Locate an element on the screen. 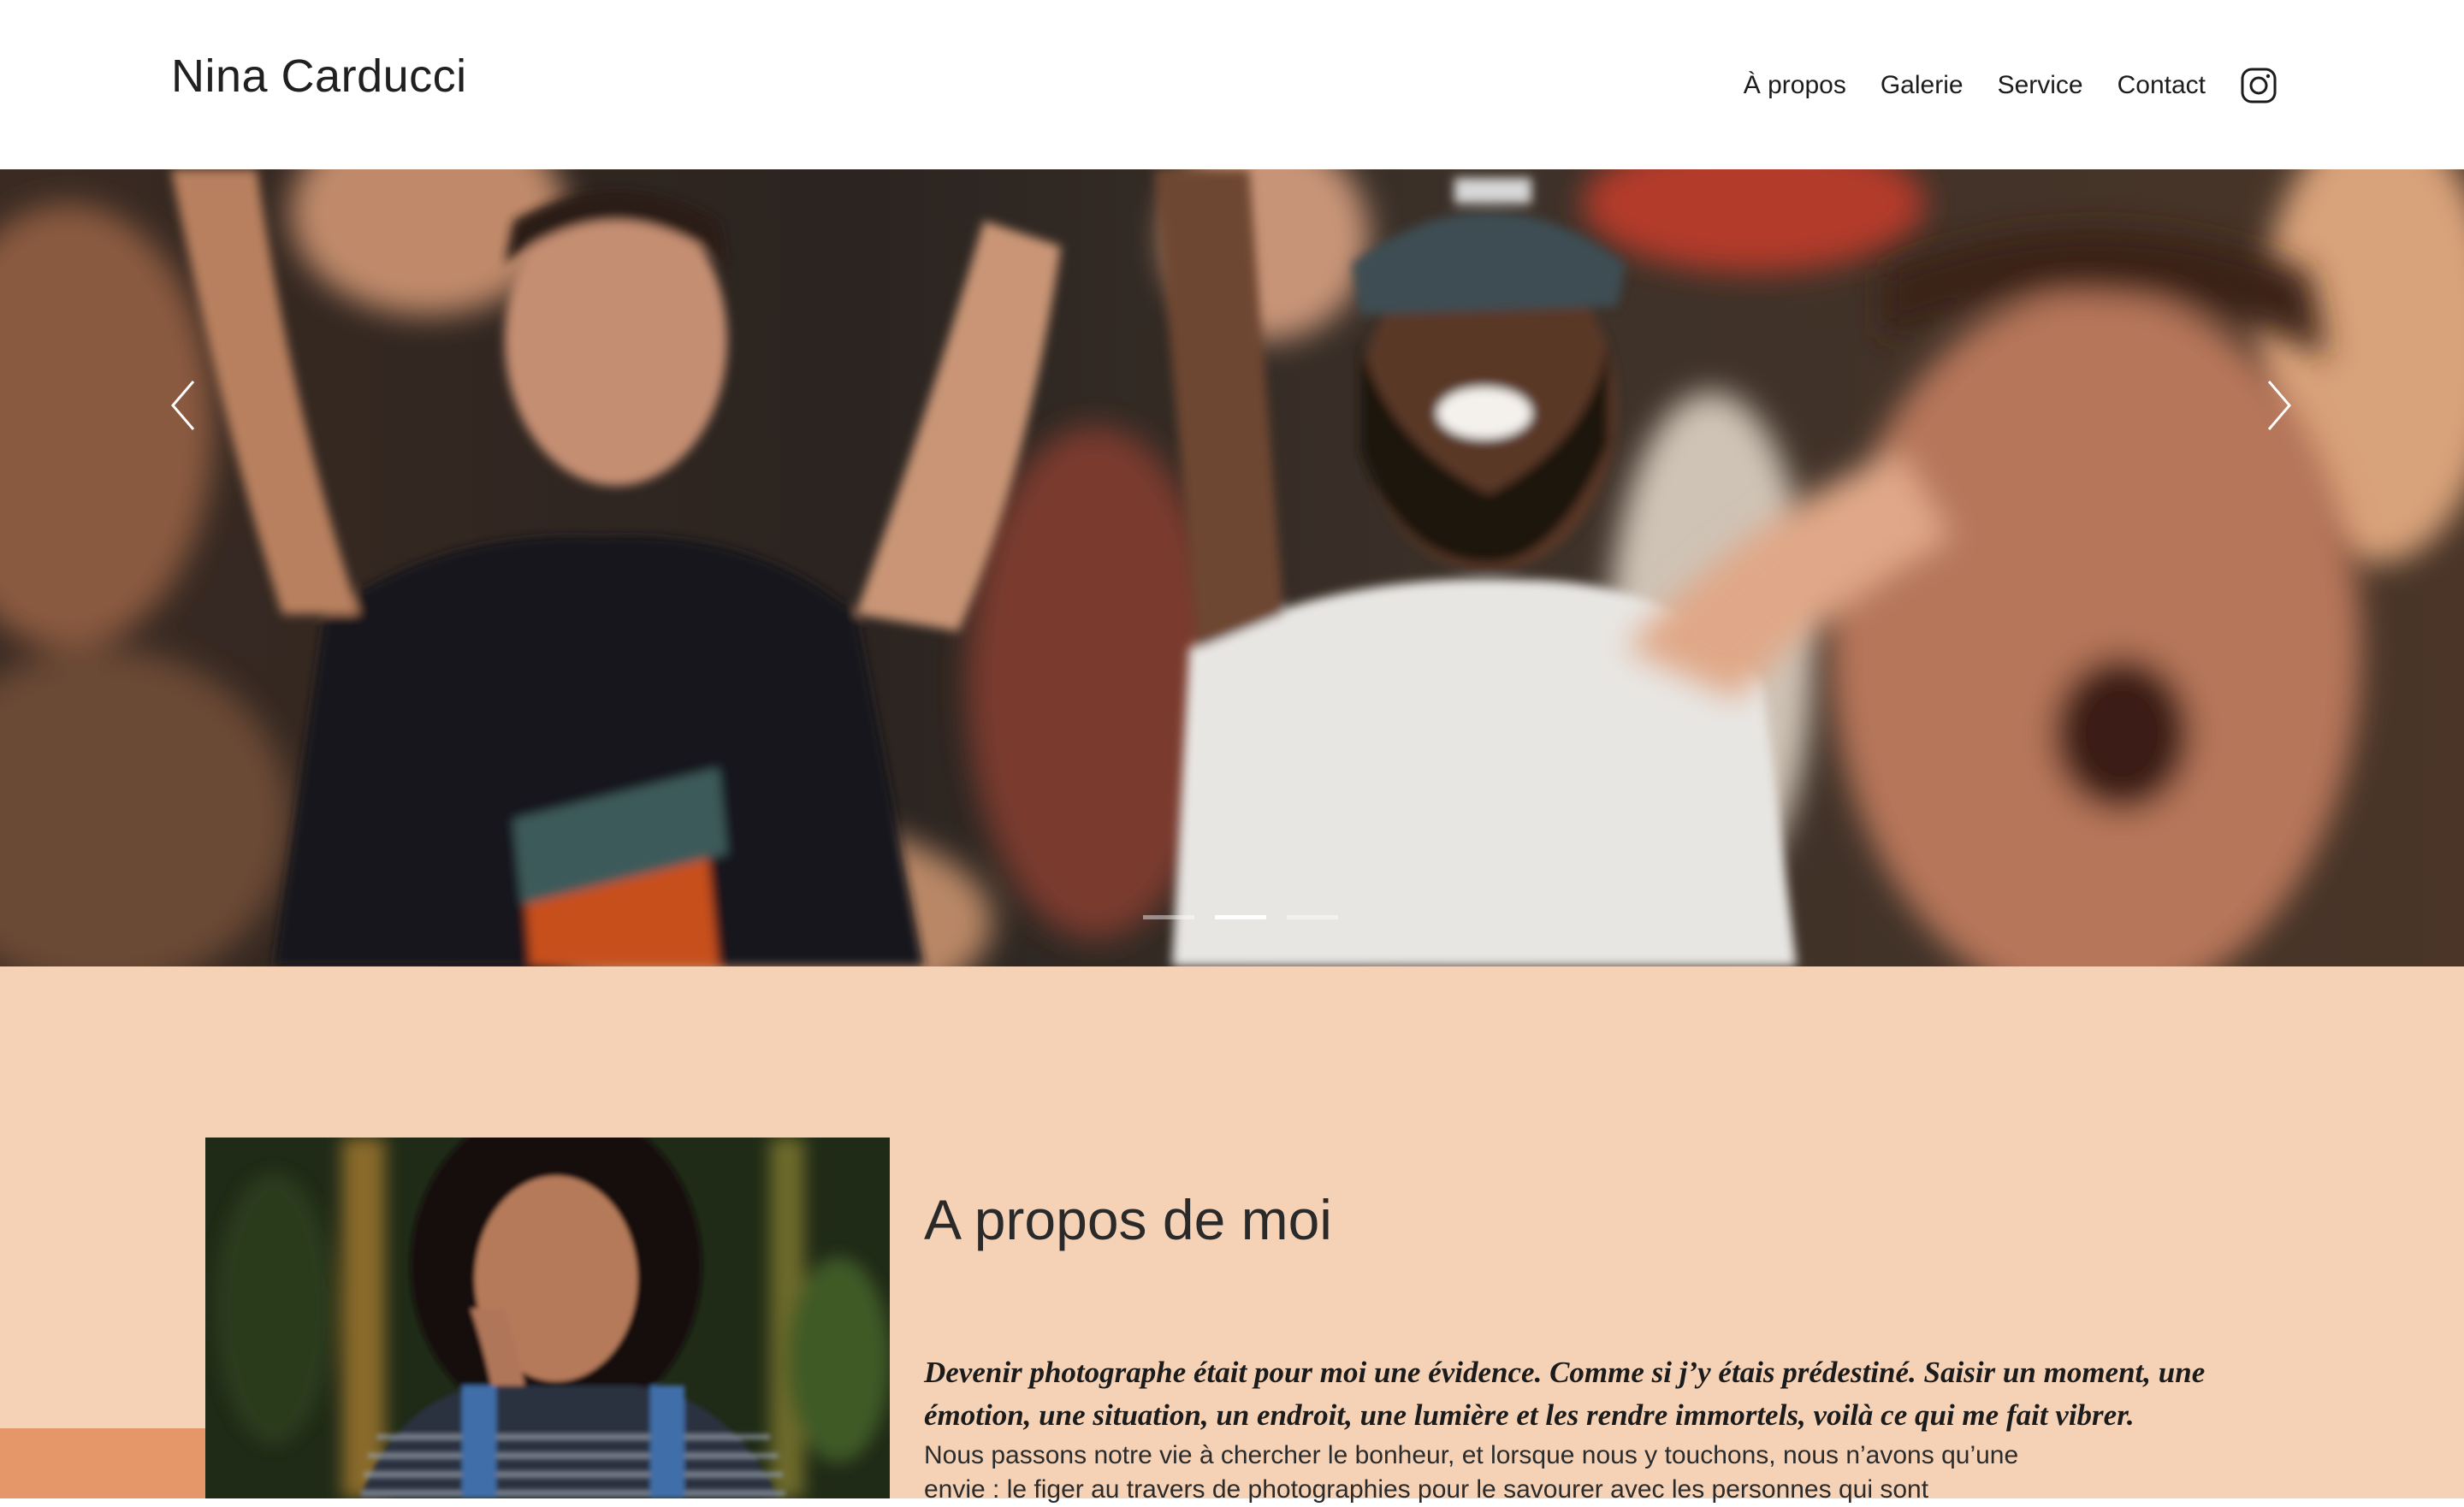 The width and height of the screenshot is (2464, 1507). carousel-next-button is located at coordinates (2277, 405).